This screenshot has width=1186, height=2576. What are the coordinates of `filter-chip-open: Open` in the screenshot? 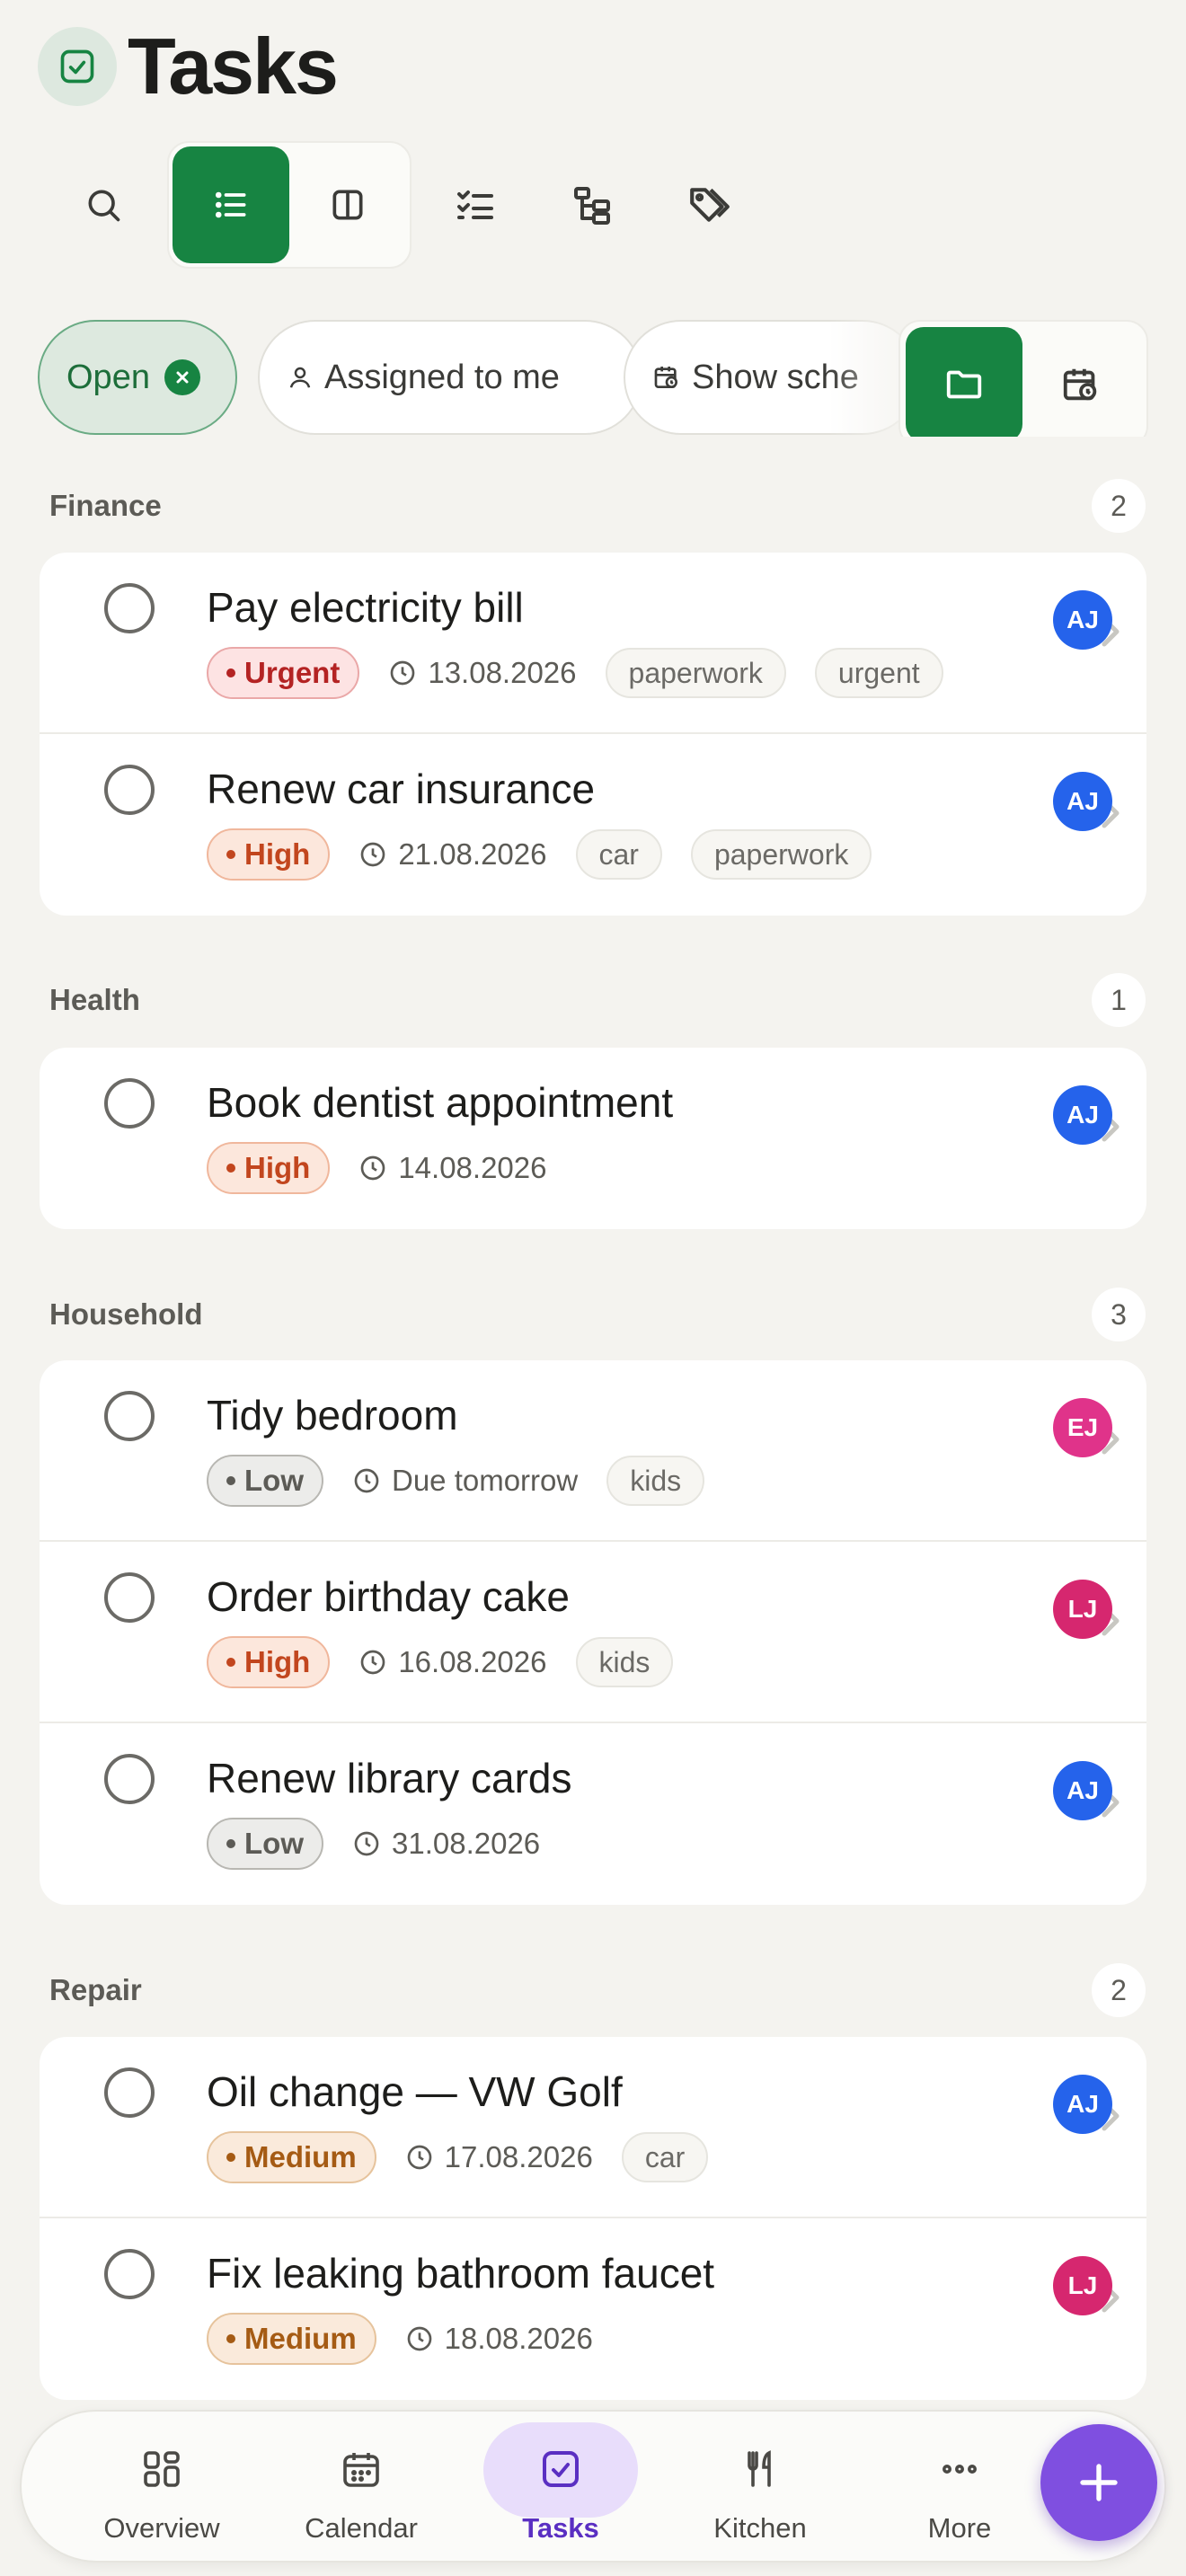 It's located at (137, 378).